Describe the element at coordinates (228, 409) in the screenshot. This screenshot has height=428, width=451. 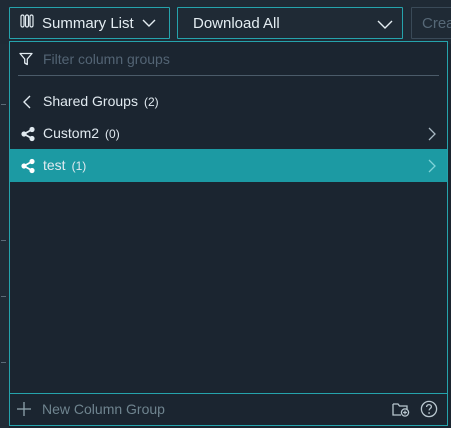
I see `panel-footer: New Column Group` at that location.